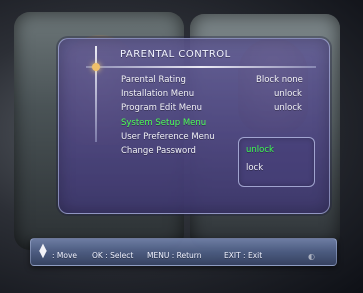 This screenshot has height=293, width=363. I want to click on menu-value-installation-menu: unlock, so click(288, 94).